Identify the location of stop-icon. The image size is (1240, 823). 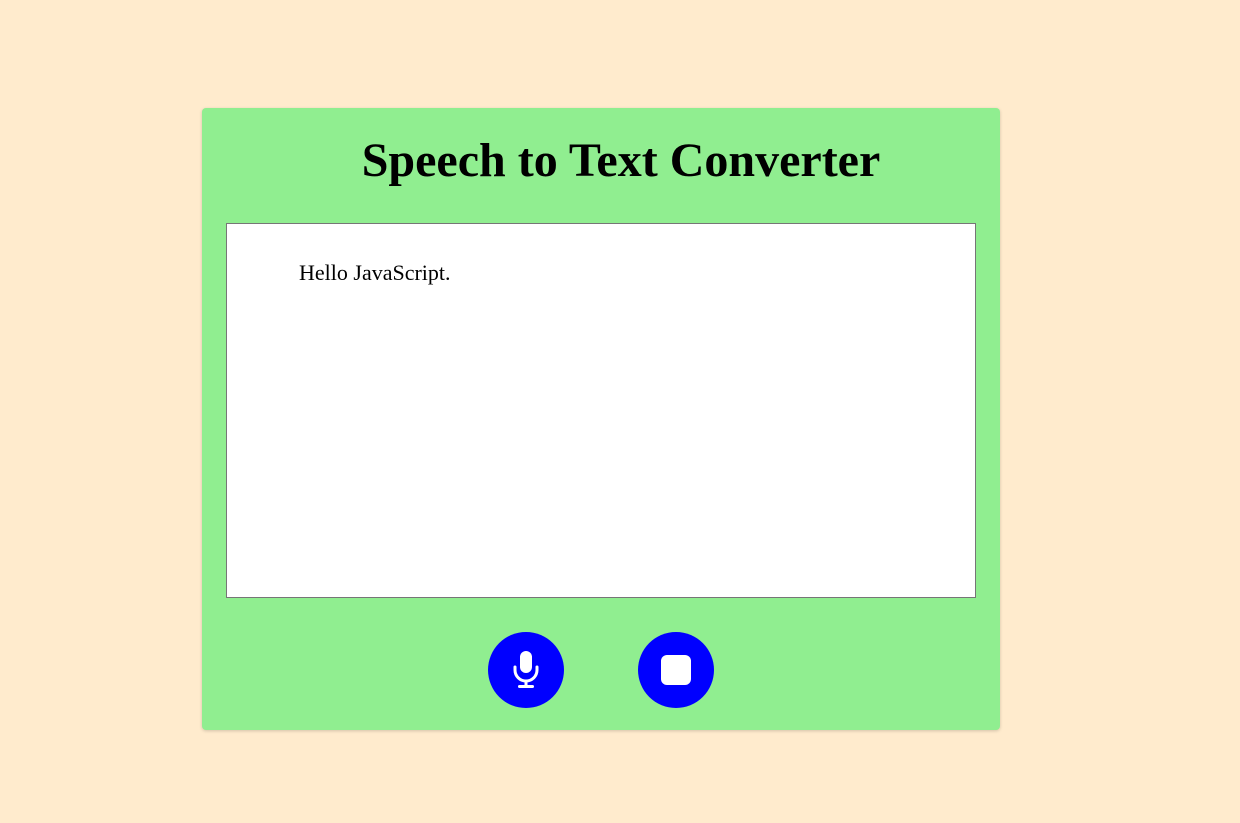
(676, 670).